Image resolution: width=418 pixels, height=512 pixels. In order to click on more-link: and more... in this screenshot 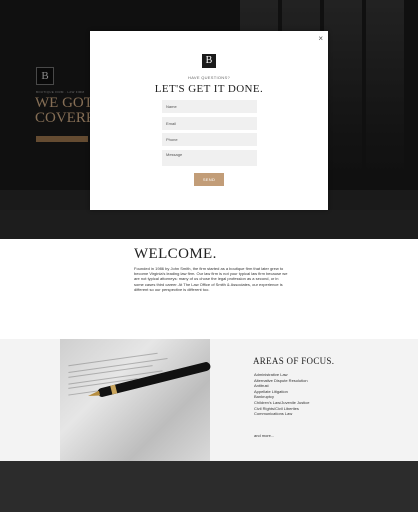, I will do `click(264, 435)`.